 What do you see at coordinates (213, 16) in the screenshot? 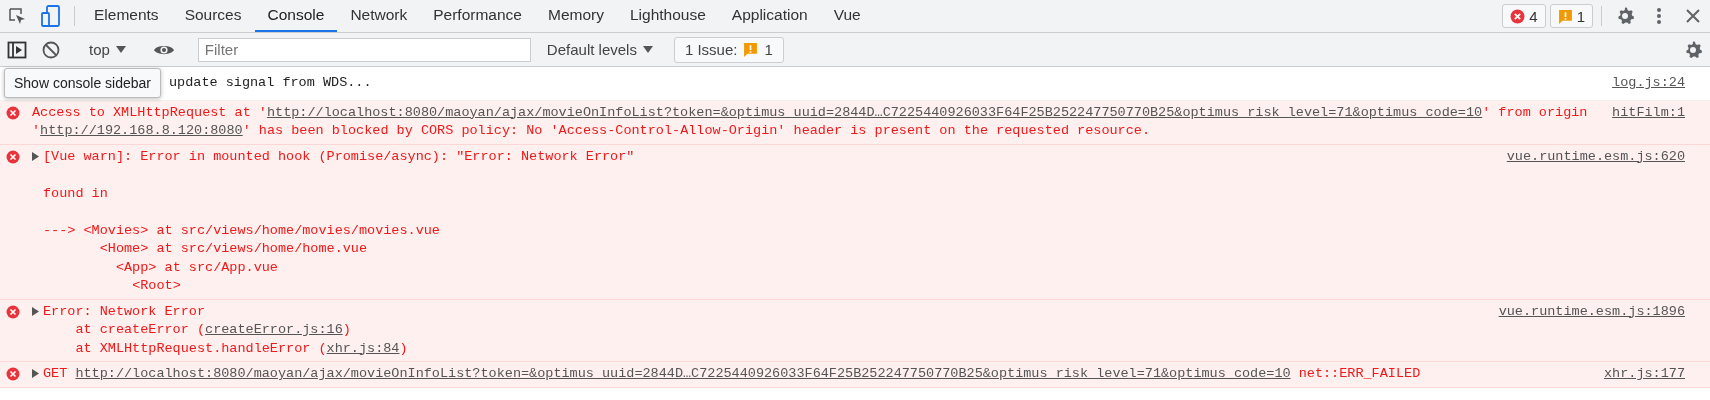
I see `panel-tab: Sources` at bounding box center [213, 16].